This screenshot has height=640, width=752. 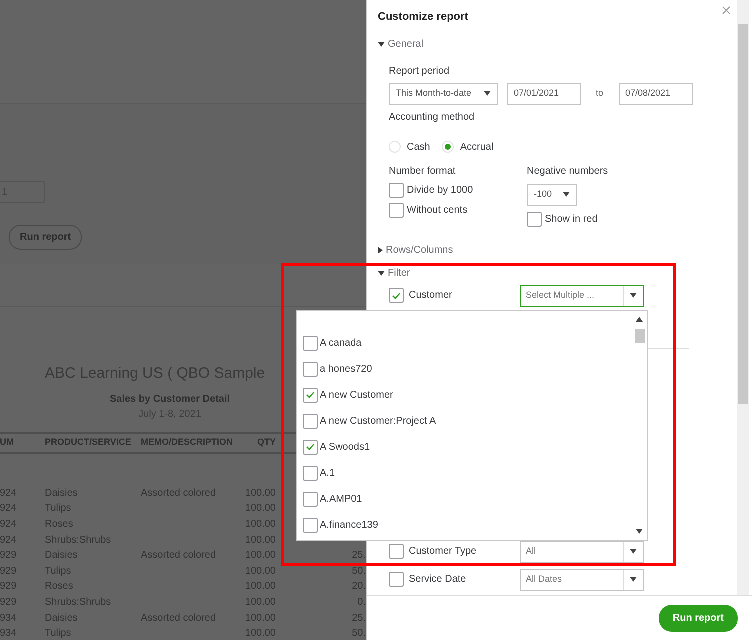 I want to click on option-label: a hones720, so click(x=346, y=369).